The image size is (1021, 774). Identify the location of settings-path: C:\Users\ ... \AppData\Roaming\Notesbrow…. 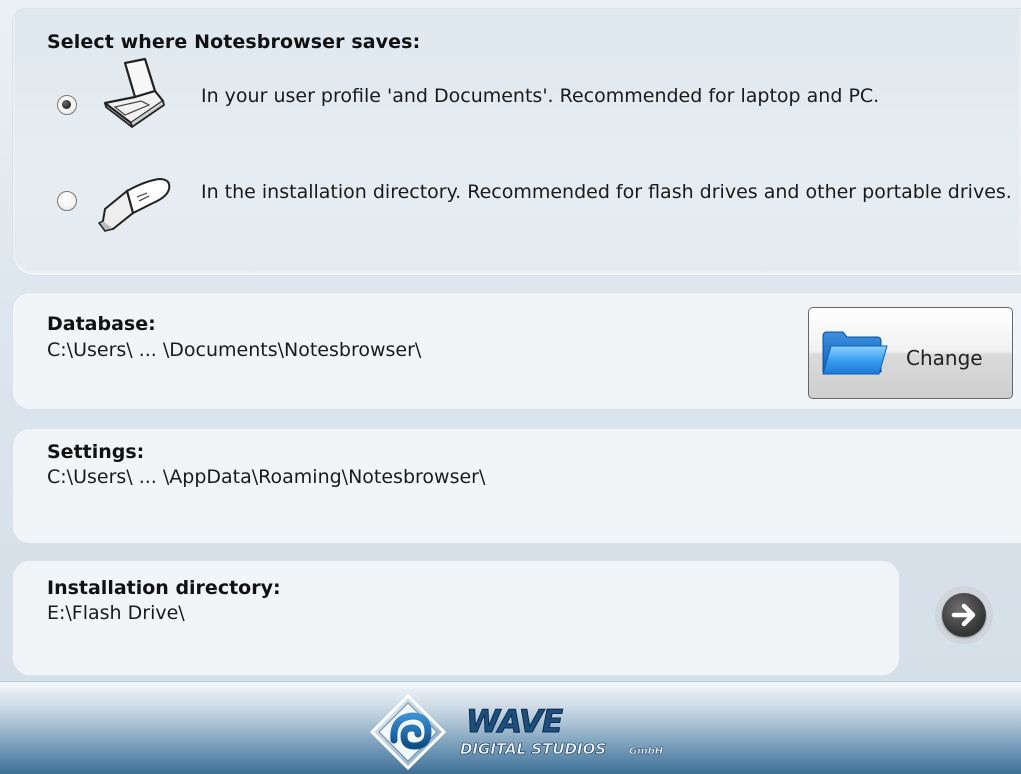
(266, 477).